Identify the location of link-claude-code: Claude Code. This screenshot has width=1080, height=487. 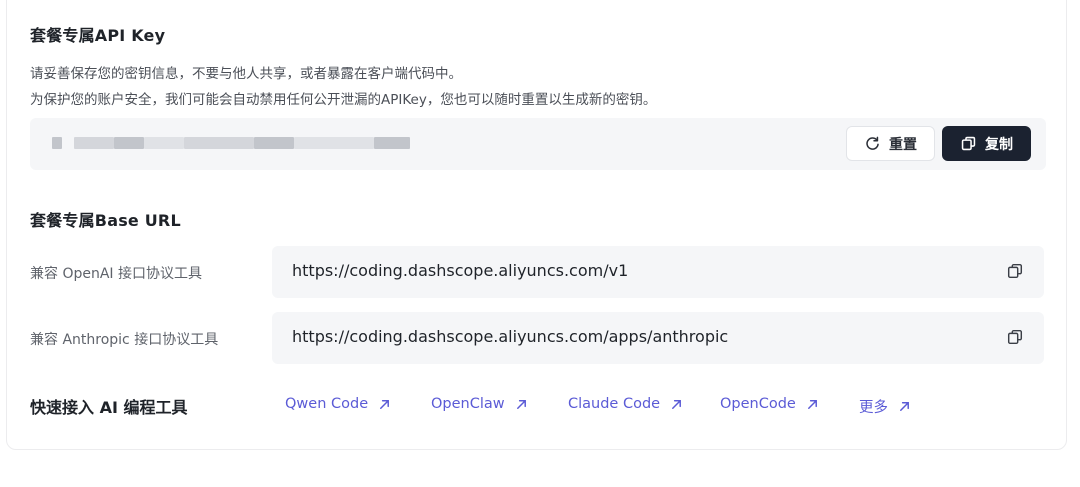
(625, 404).